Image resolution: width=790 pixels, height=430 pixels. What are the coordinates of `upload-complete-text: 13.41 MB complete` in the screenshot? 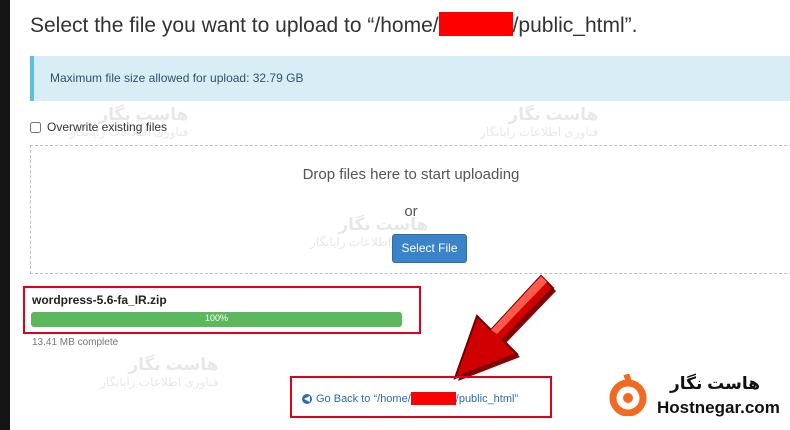 It's located at (75, 342).